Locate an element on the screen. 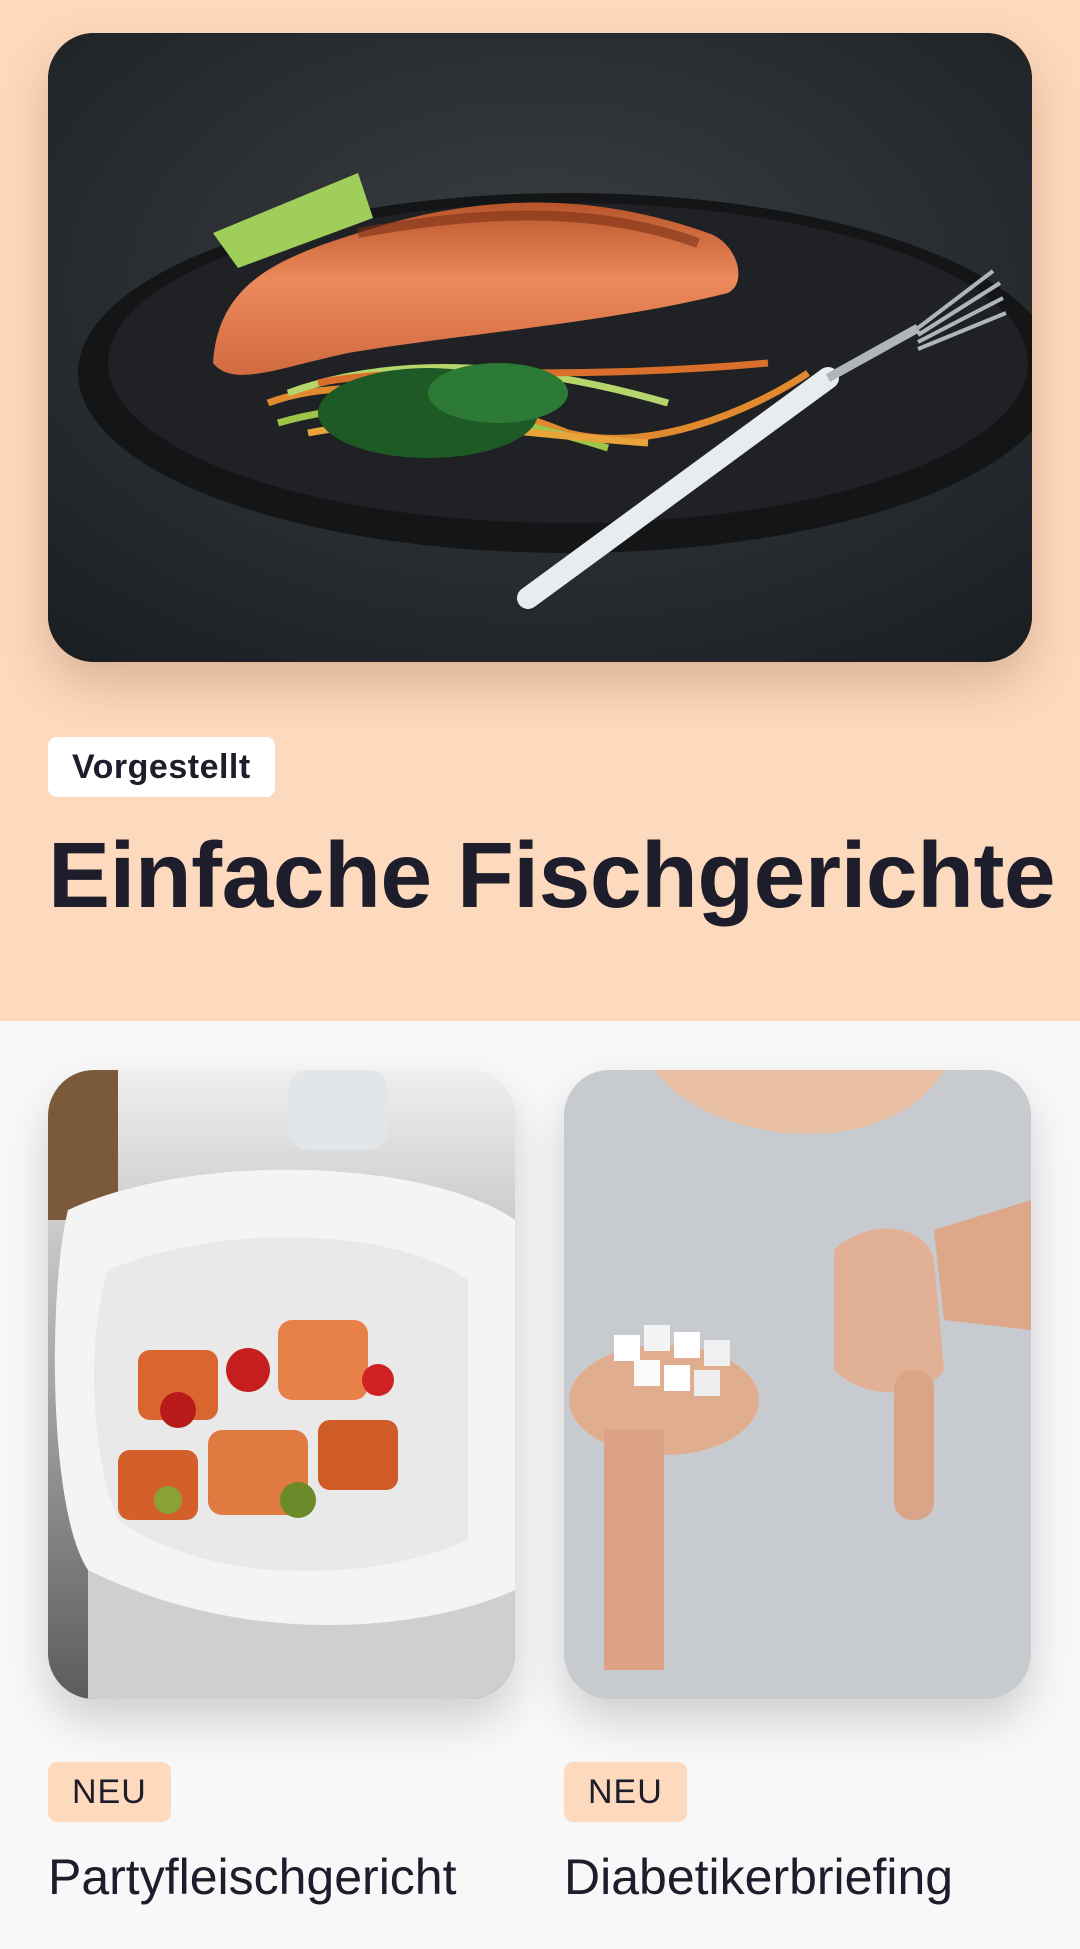 This screenshot has width=1080, height=1949. meat-stew-image is located at coordinates (281, 1384).